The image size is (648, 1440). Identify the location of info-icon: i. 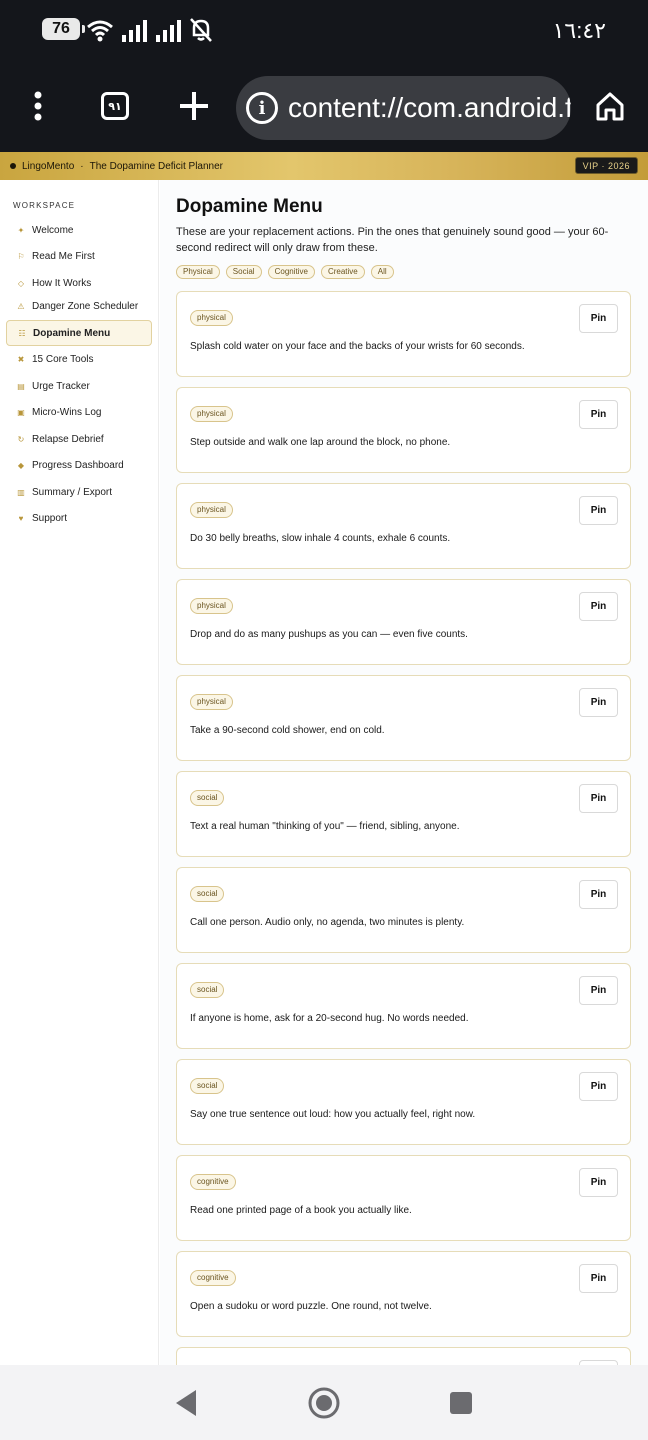
(262, 108).